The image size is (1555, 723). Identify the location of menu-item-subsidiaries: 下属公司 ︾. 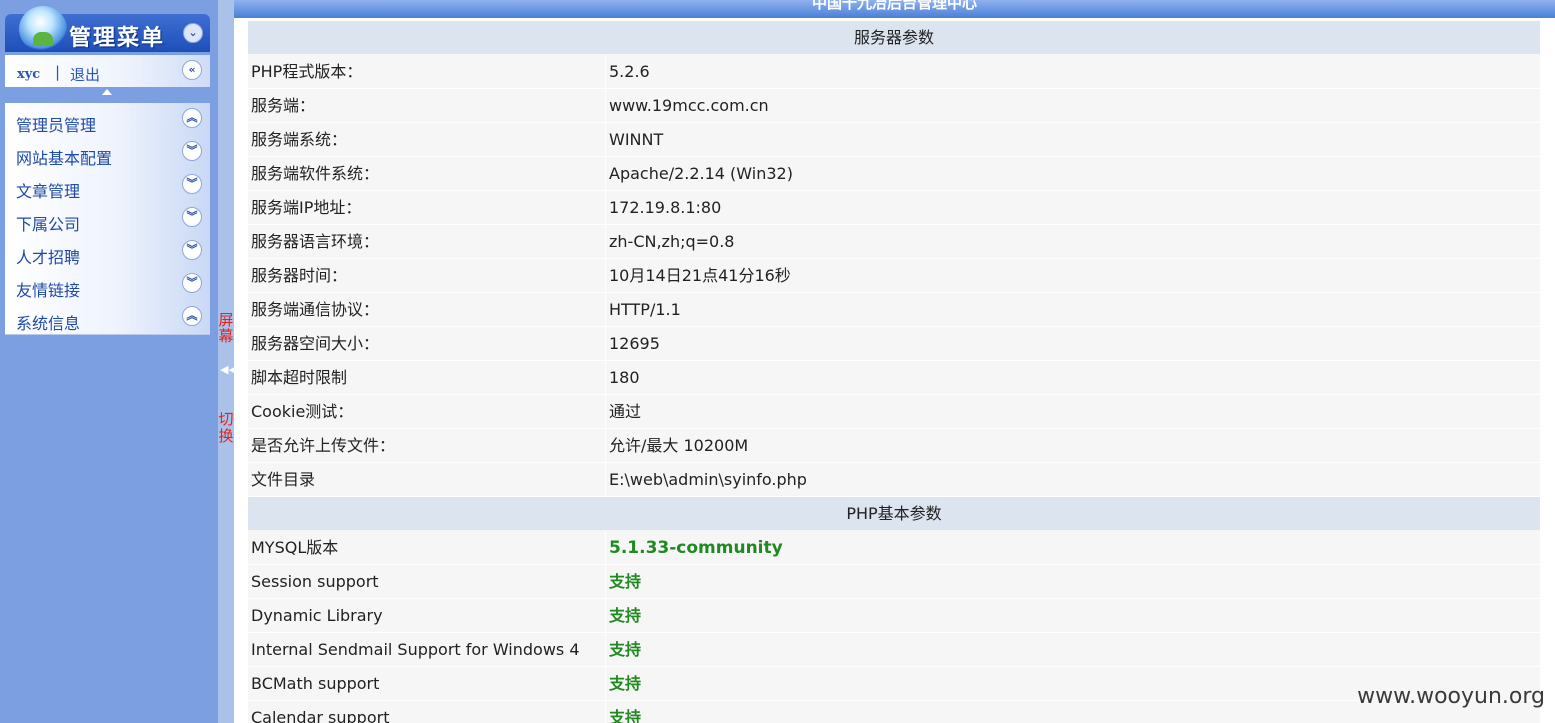
(107, 219).